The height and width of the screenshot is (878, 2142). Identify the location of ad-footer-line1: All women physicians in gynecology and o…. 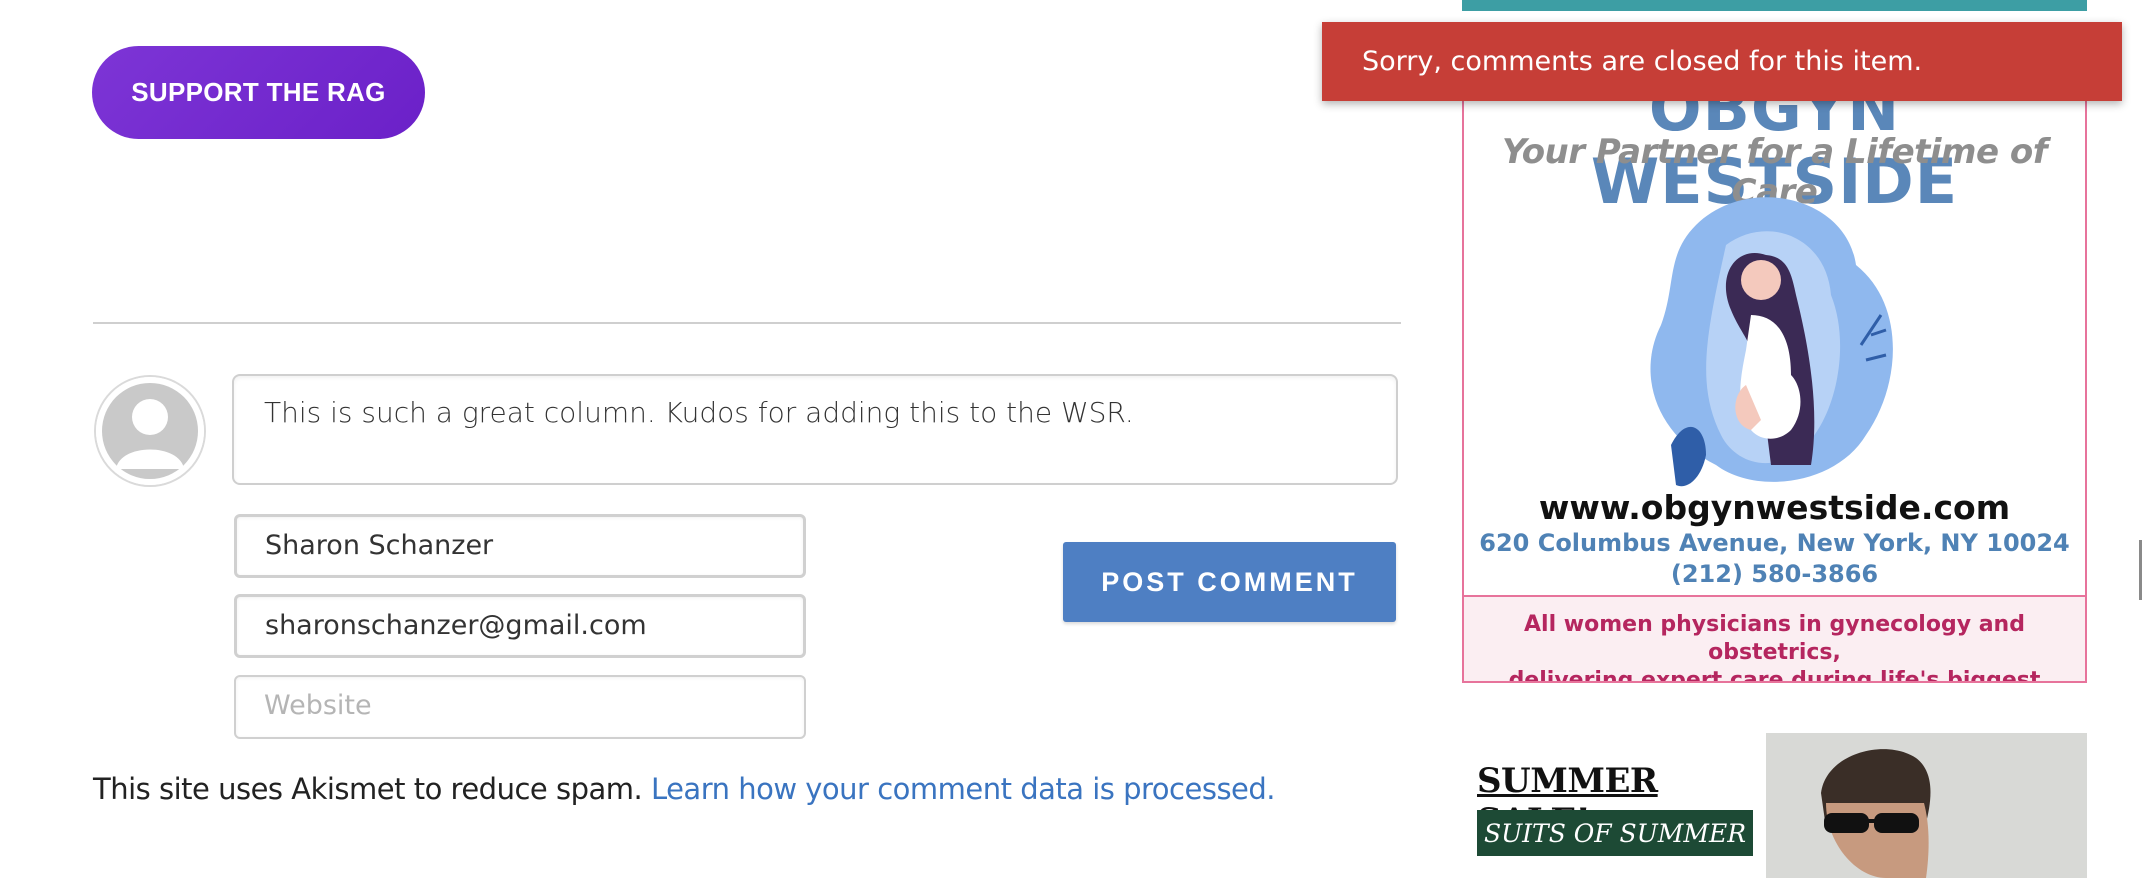
(1774, 638).